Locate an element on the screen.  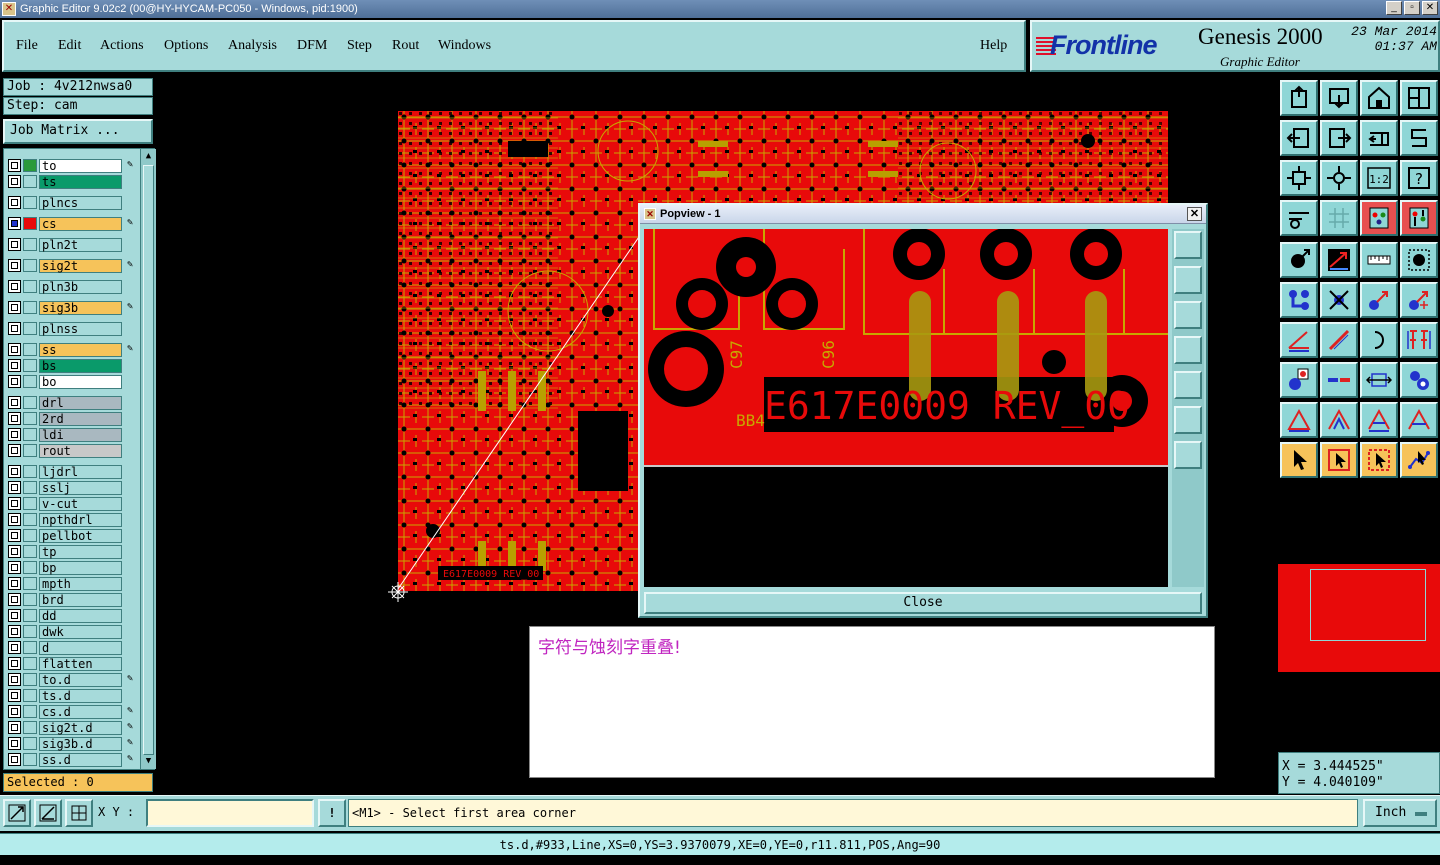
layer-row: tp is located at coordinates (65, 551).